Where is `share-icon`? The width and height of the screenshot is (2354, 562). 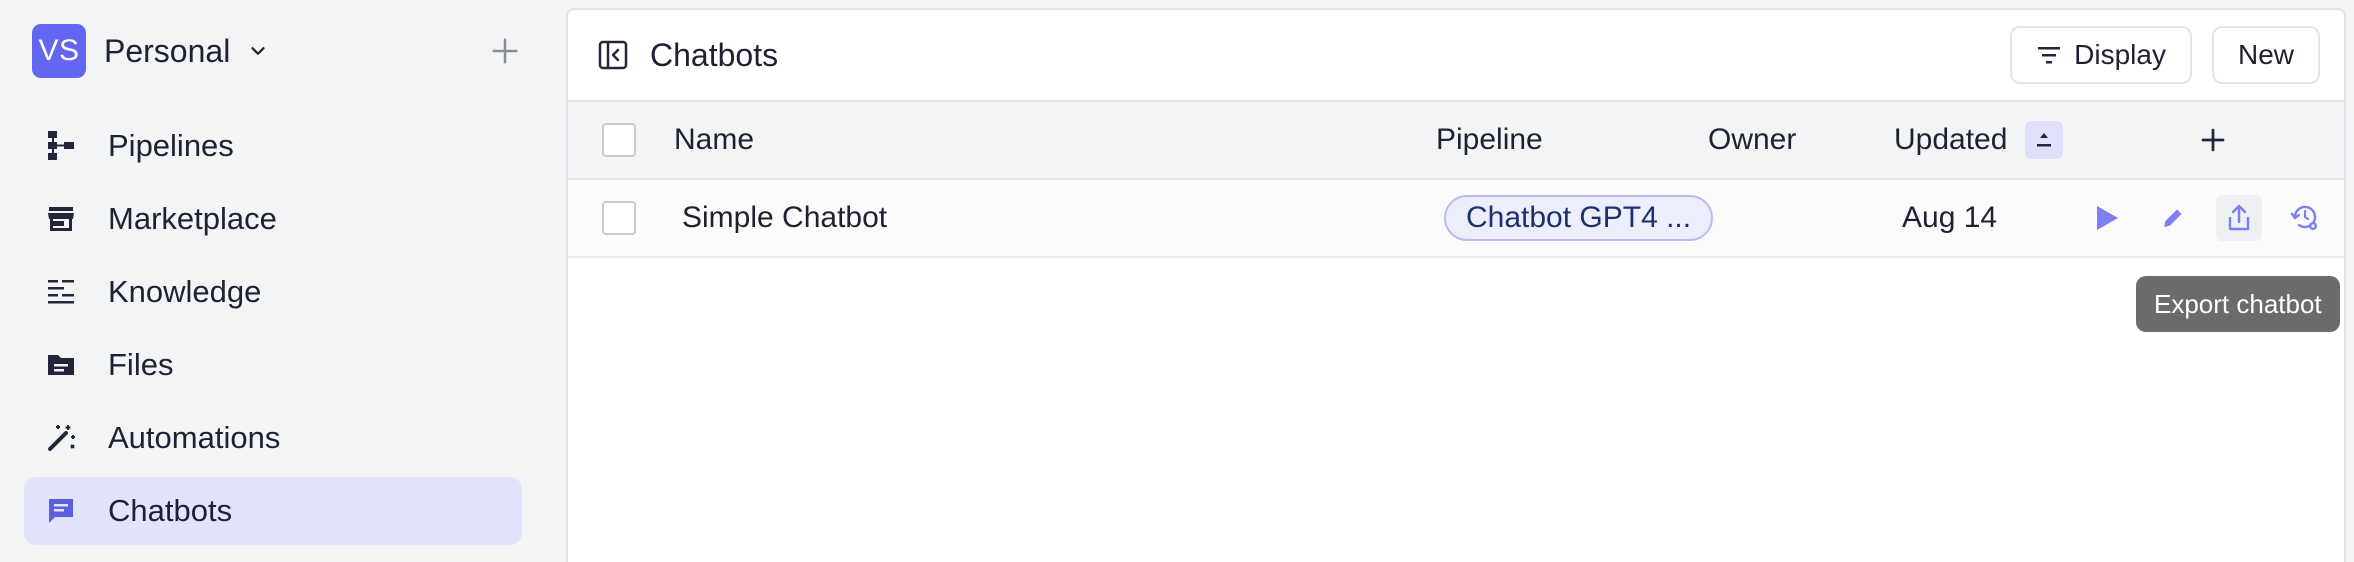
share-icon is located at coordinates (2239, 218).